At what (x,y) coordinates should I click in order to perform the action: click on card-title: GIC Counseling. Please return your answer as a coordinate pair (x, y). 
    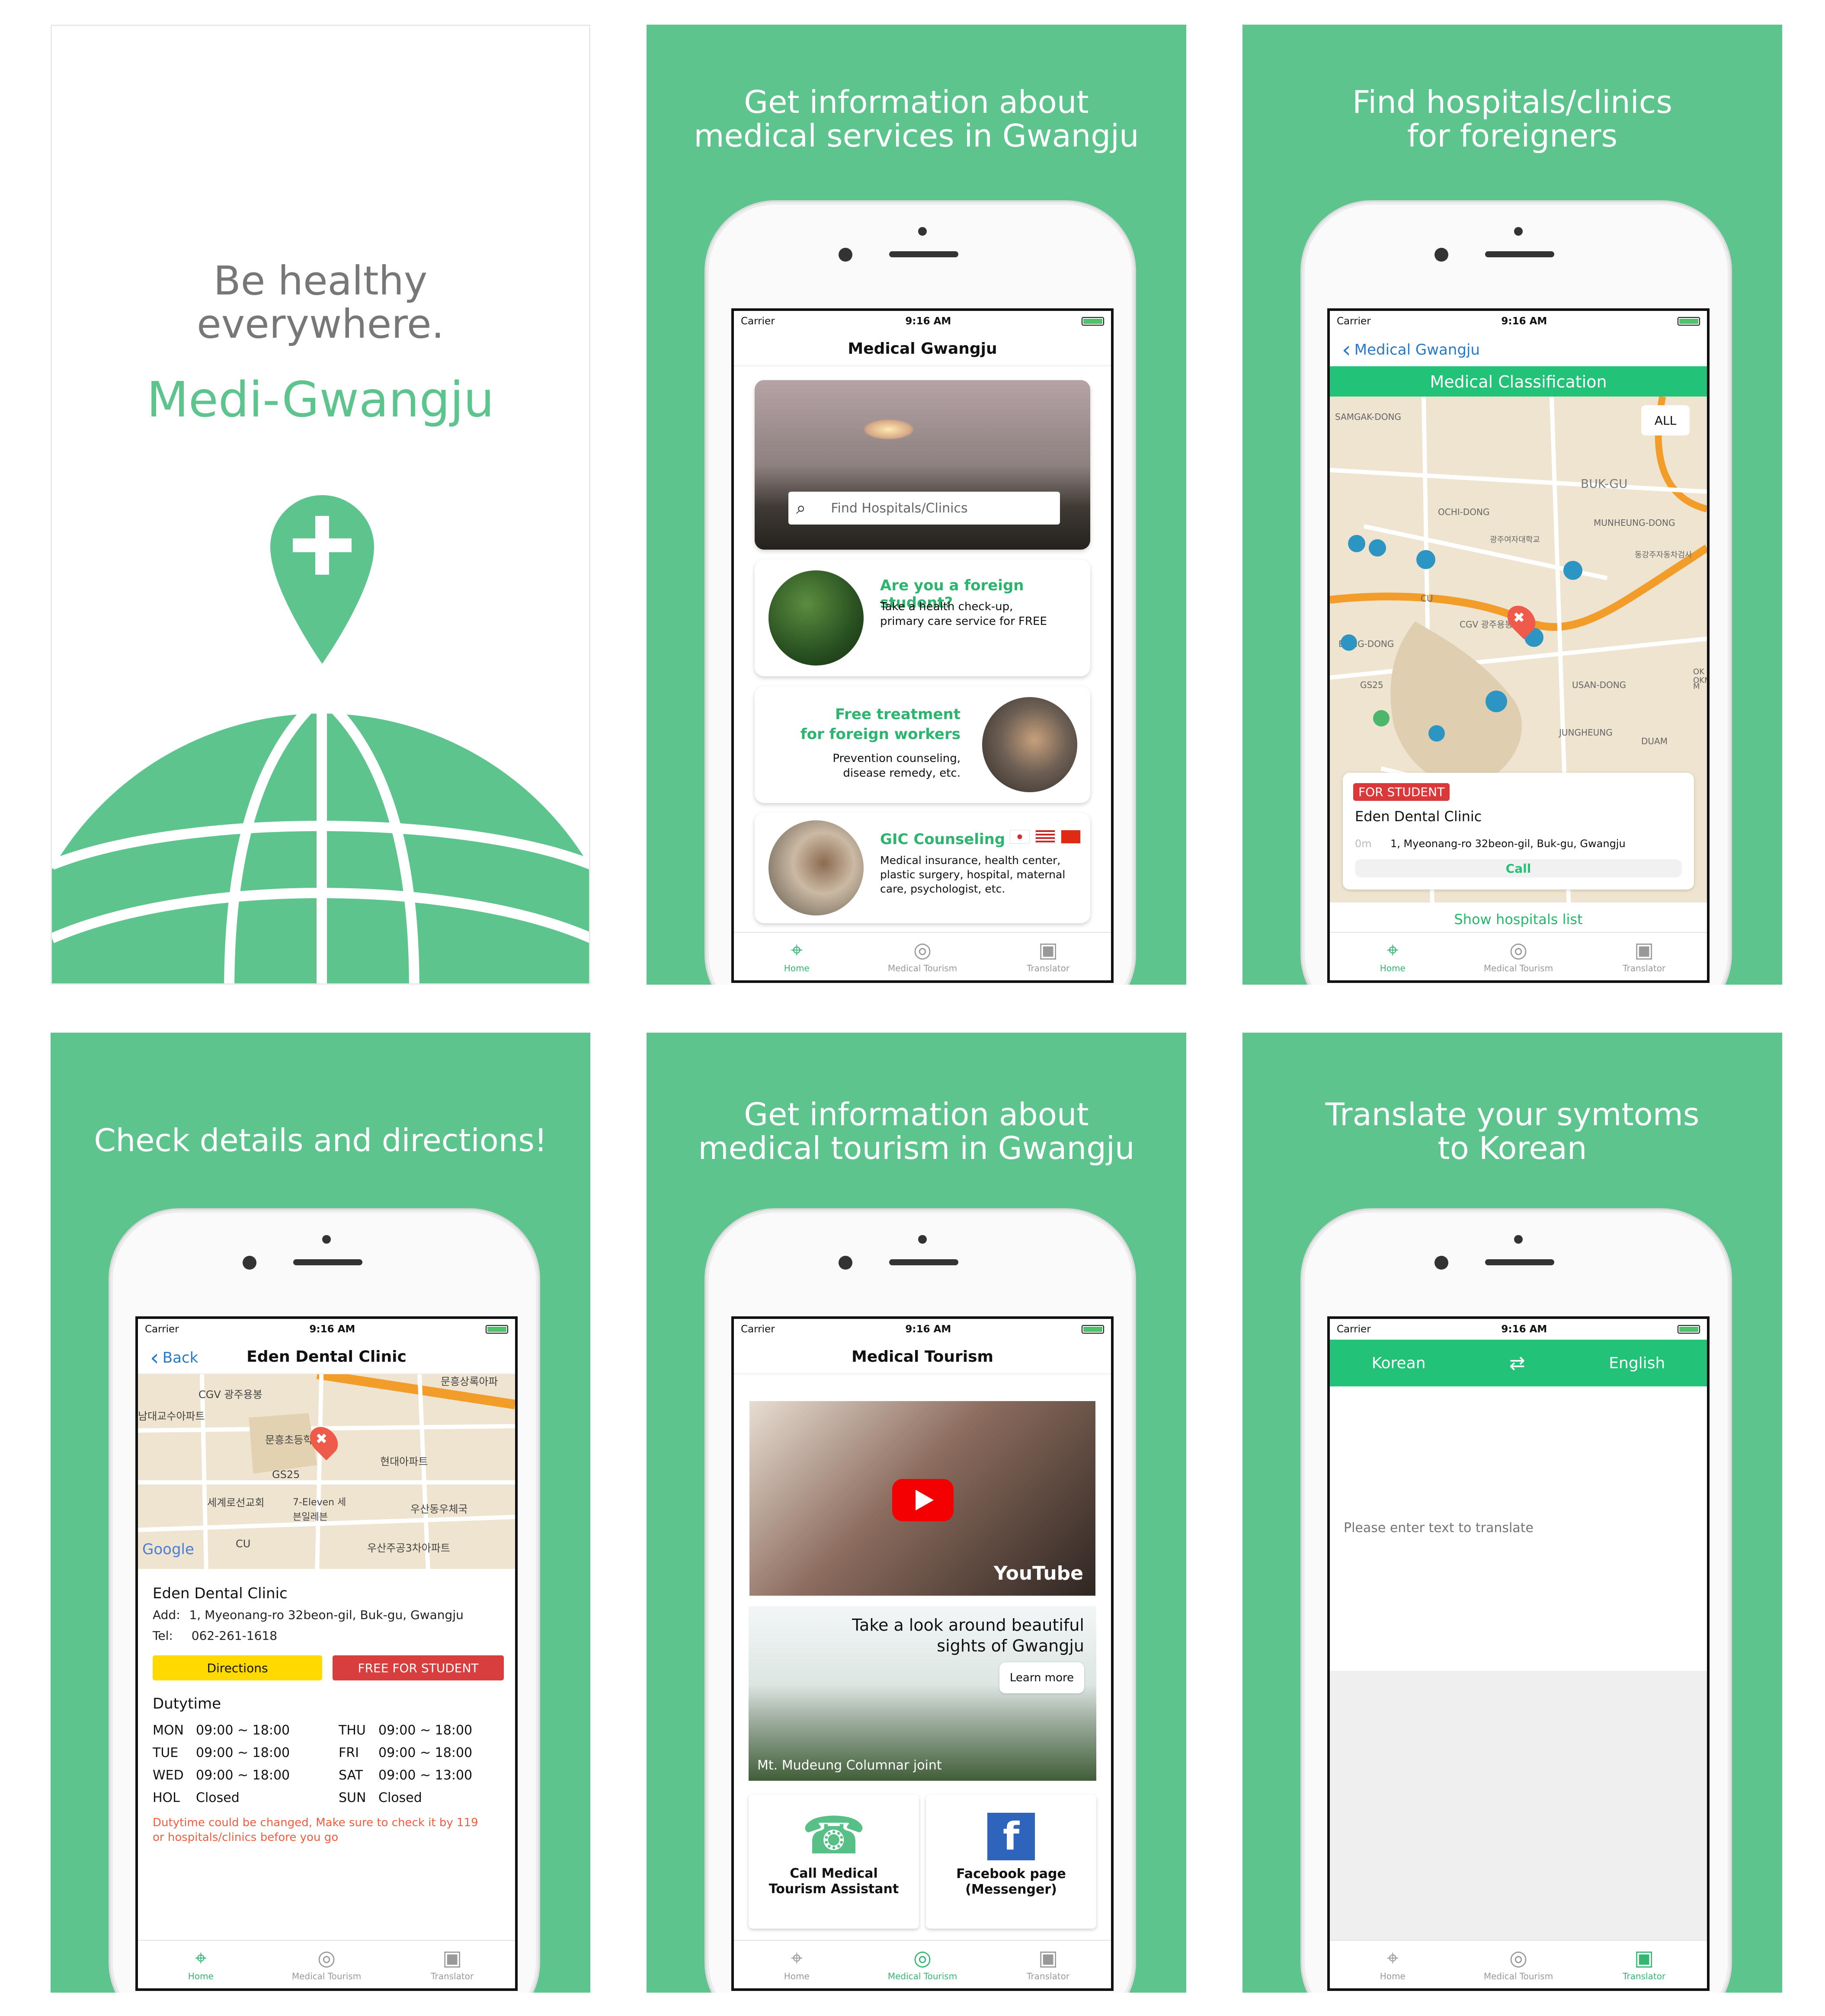
    Looking at the image, I should click on (942, 839).